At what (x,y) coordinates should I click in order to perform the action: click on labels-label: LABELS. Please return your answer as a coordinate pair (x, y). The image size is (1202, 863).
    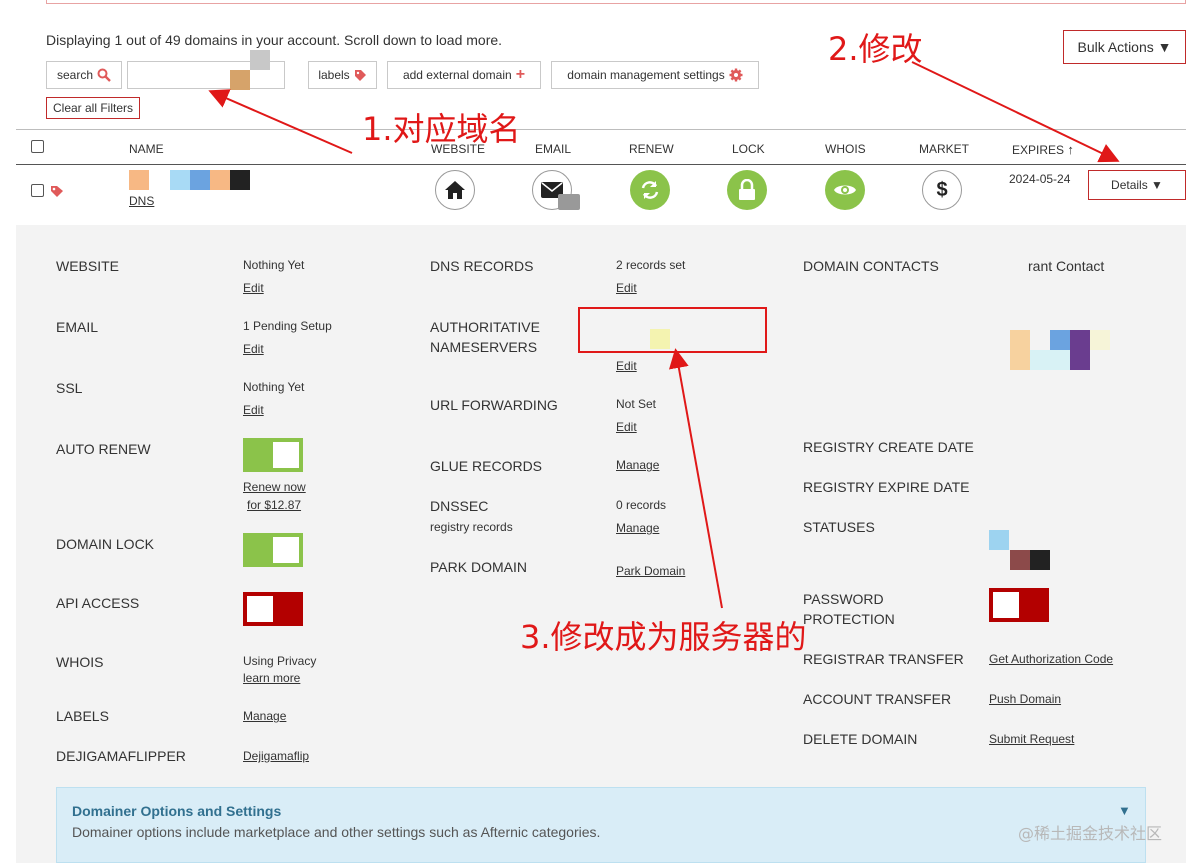
    Looking at the image, I should click on (82, 716).